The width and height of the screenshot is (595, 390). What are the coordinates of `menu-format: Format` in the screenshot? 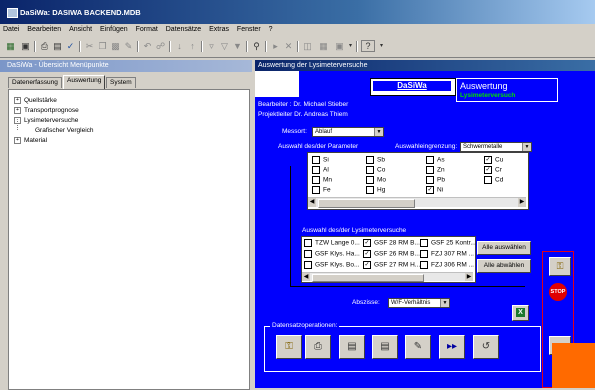 It's located at (147, 28).